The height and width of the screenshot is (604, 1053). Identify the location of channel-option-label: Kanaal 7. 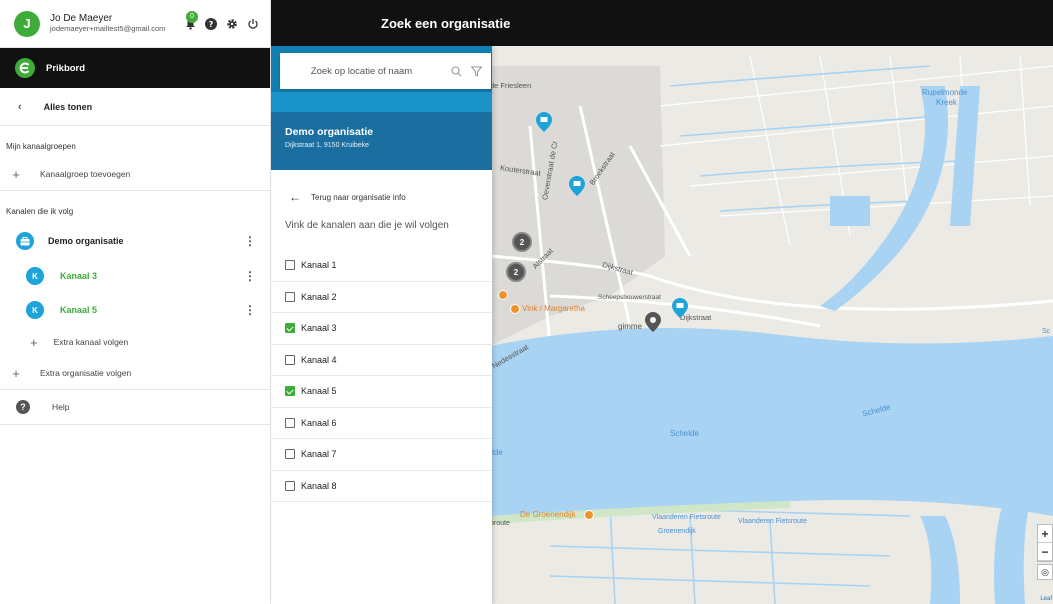
(319, 454).